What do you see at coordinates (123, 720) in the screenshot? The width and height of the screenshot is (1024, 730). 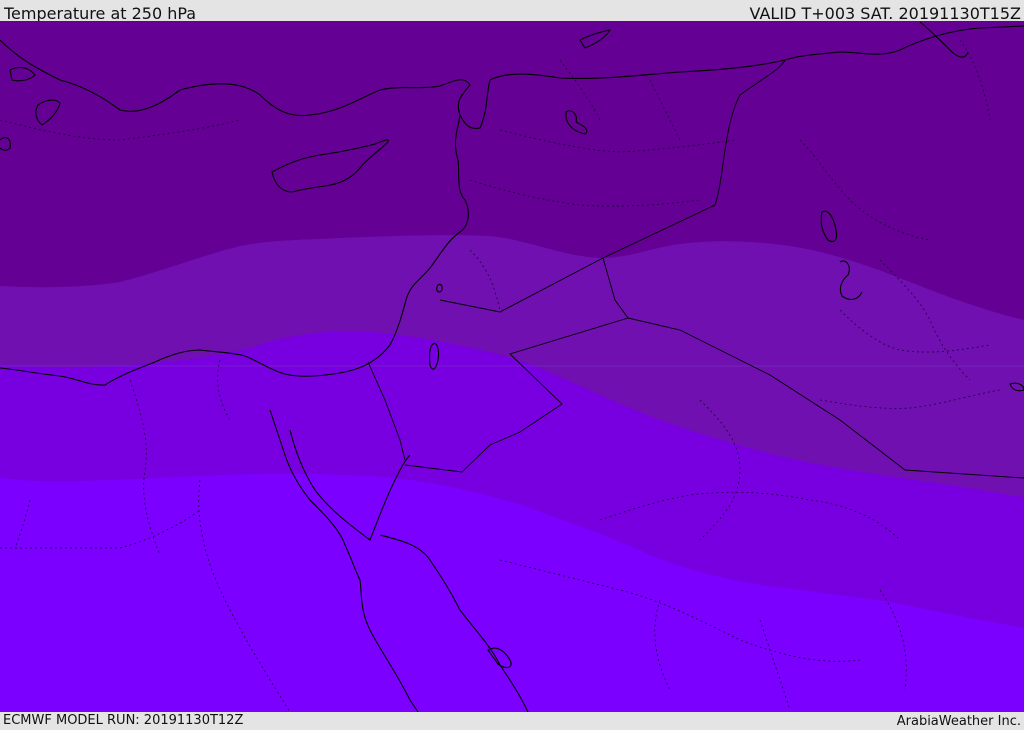 I see `model-run-label: ECMWF MODEL RUN: 20191130T12Z` at bounding box center [123, 720].